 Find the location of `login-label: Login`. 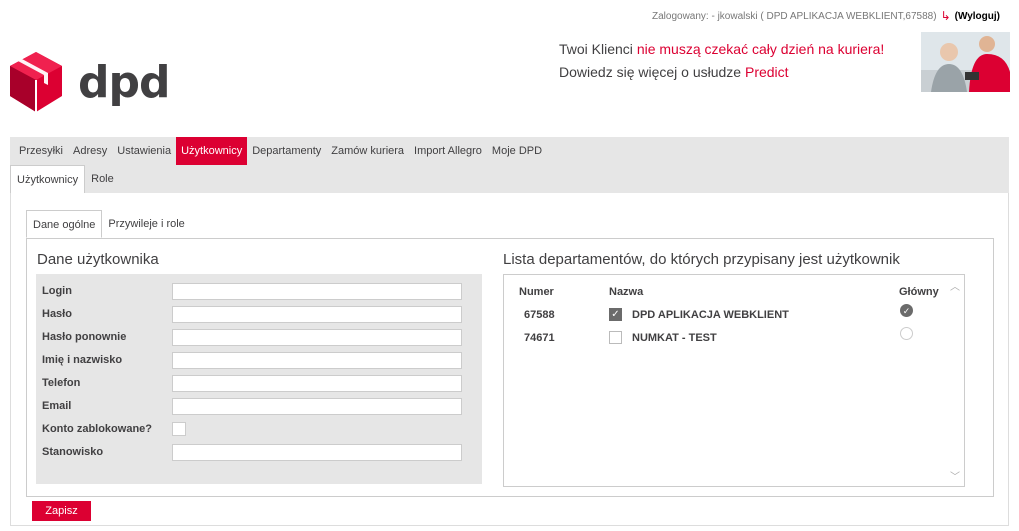

login-label: Login is located at coordinates (57, 291).